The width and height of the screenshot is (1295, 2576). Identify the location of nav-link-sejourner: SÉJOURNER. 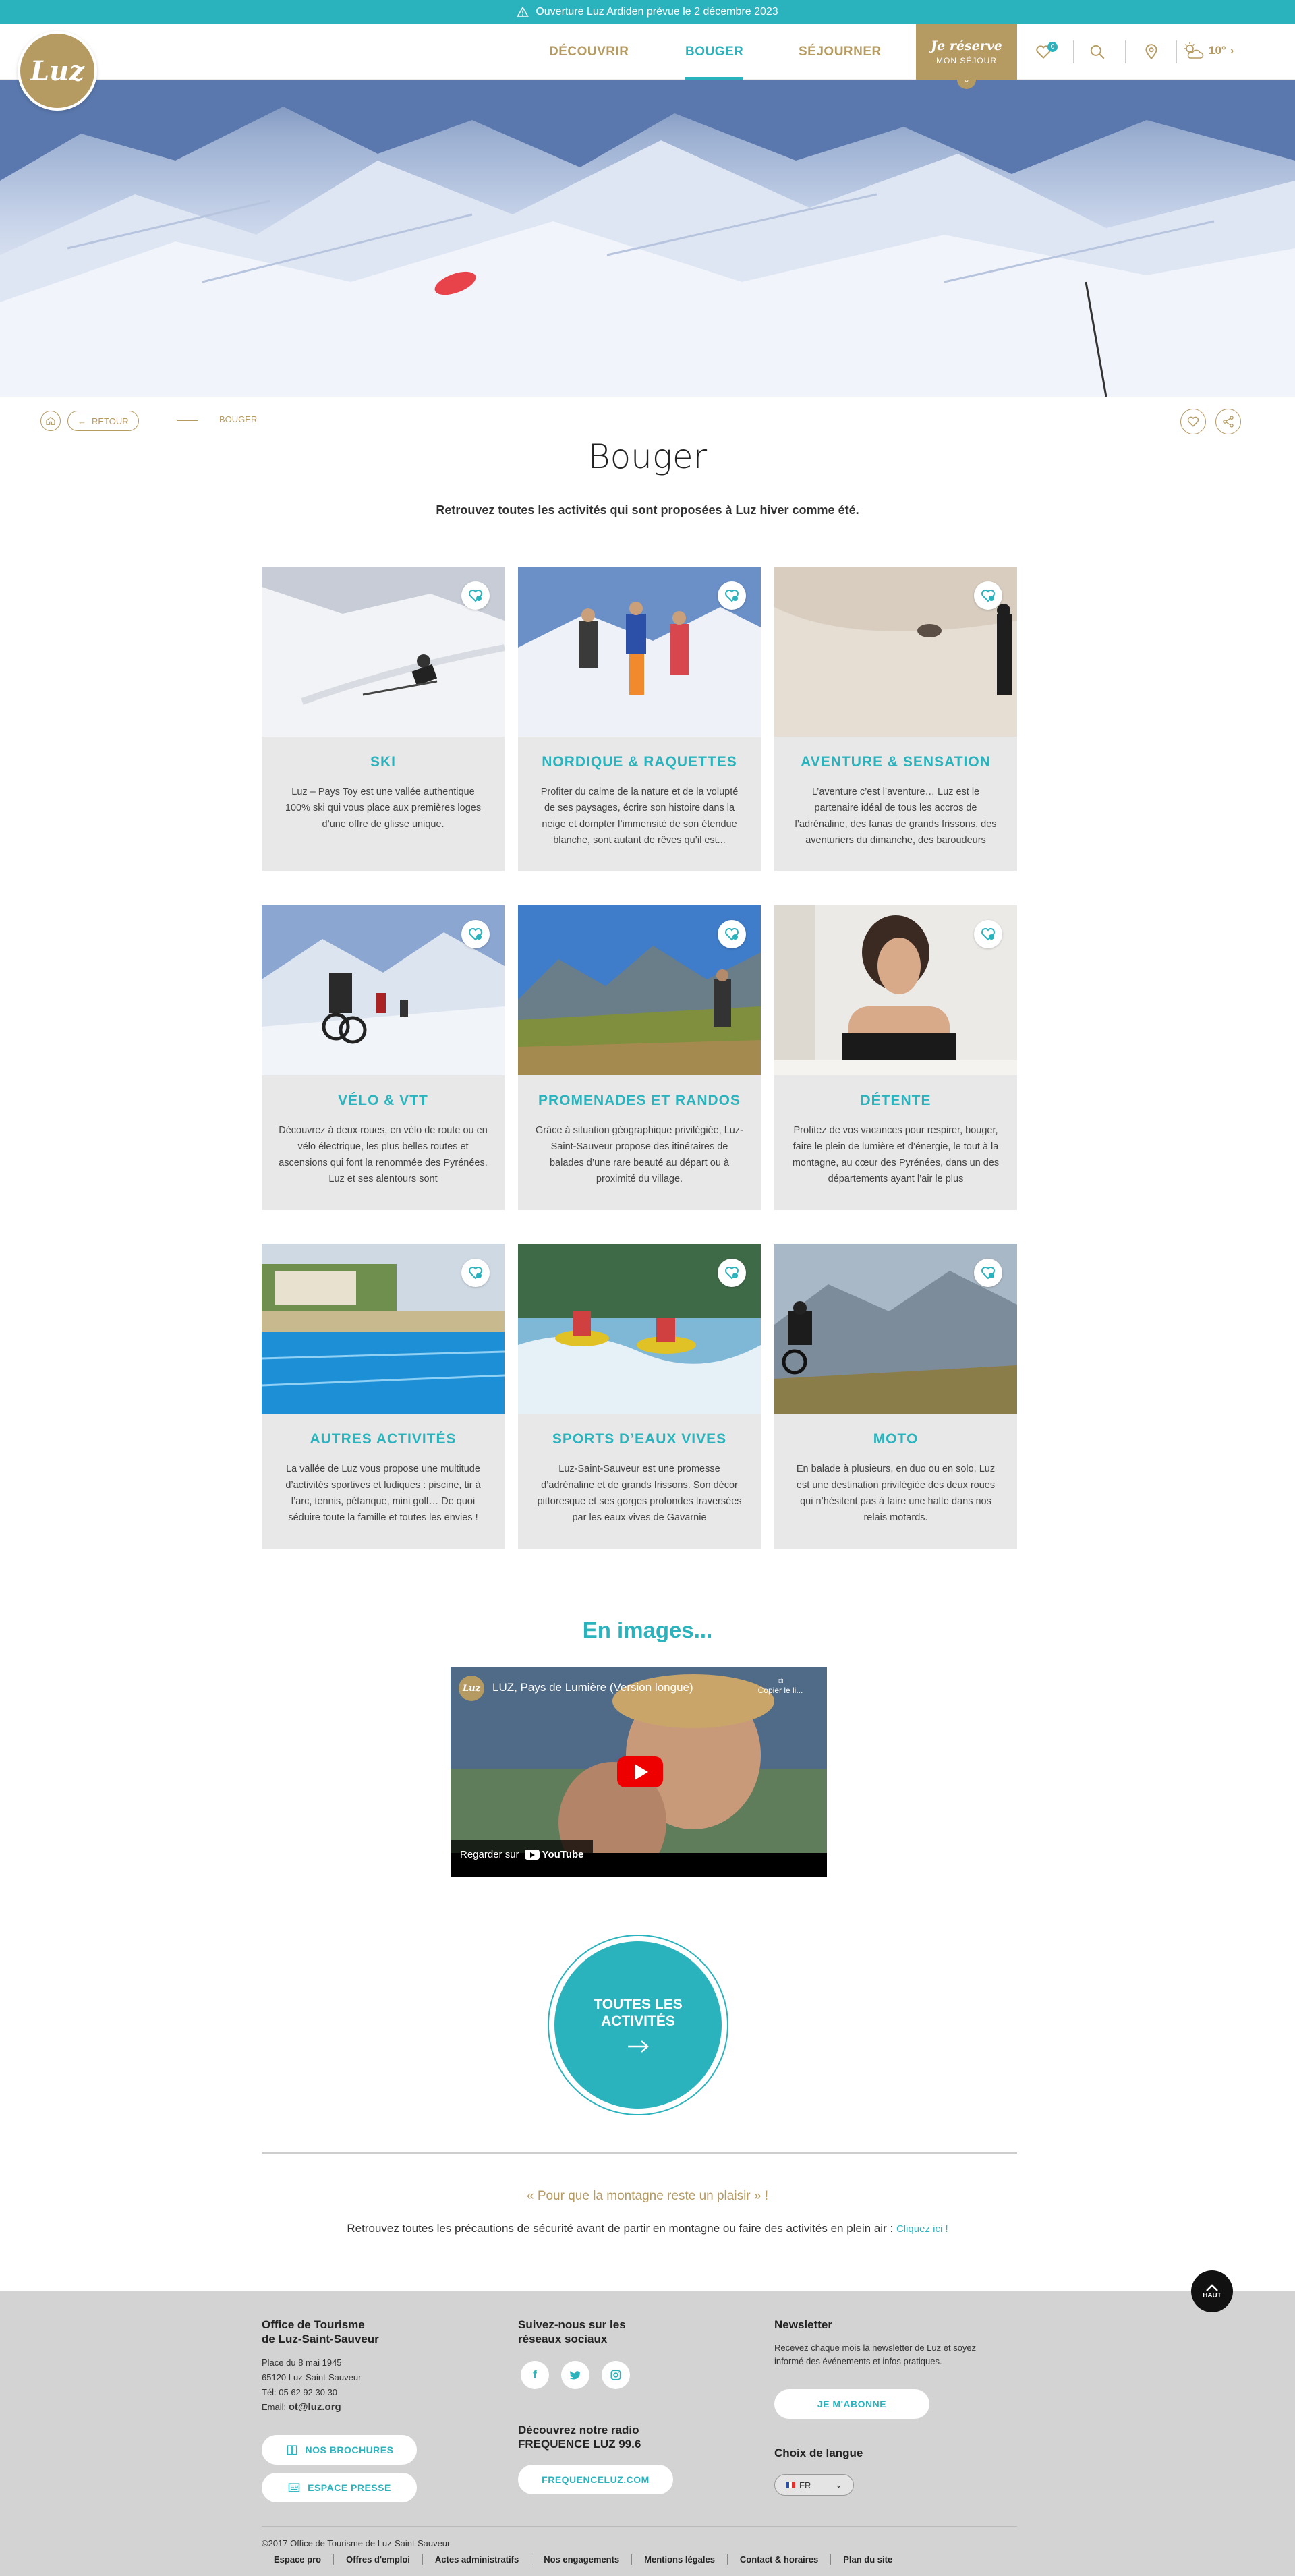
(840, 52).